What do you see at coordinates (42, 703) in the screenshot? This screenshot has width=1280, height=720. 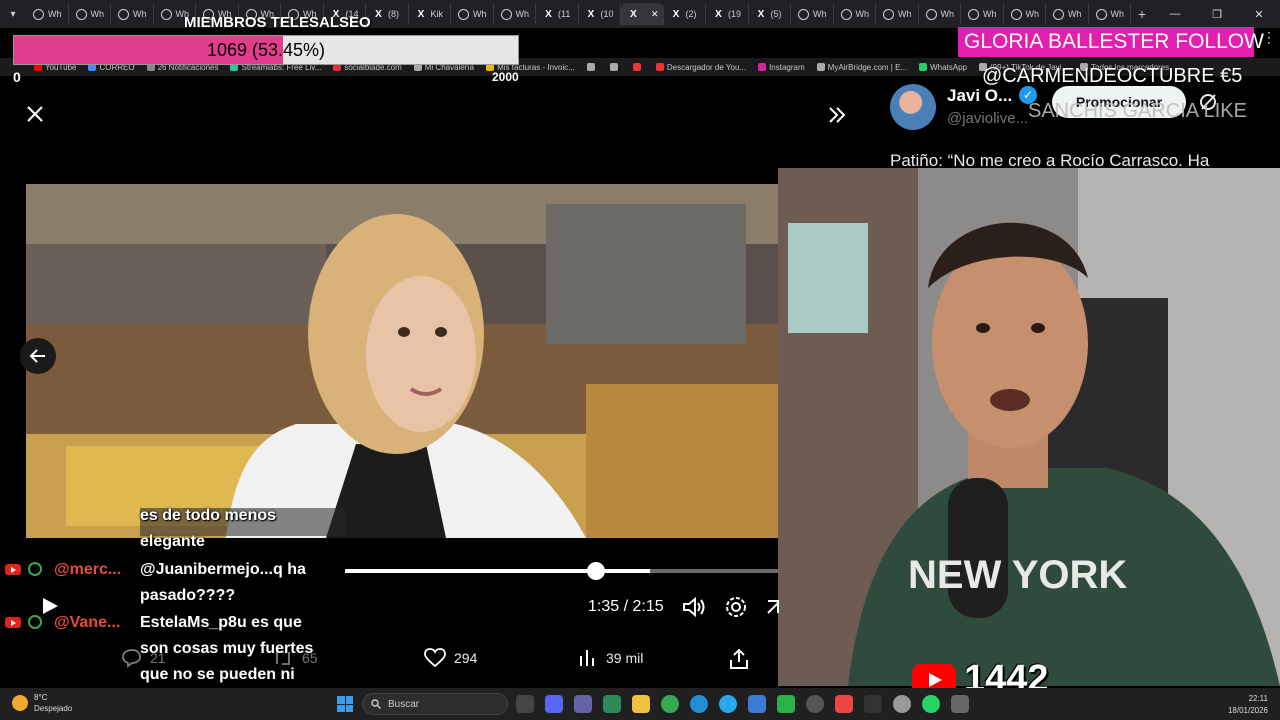 I see `weather-widget: 8°C Despejado` at bounding box center [42, 703].